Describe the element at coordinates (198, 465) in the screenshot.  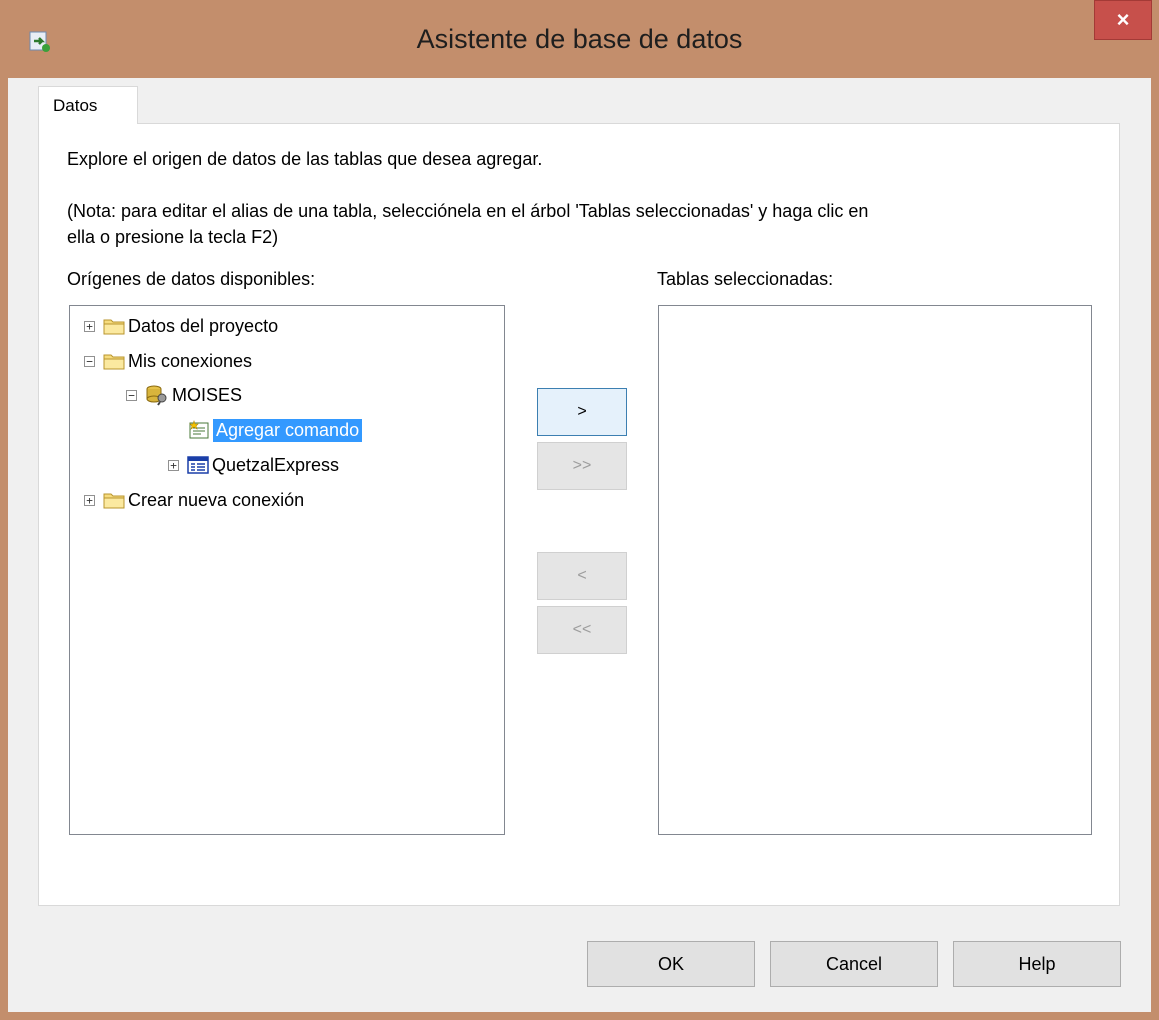
I see `database-table-icon` at that location.